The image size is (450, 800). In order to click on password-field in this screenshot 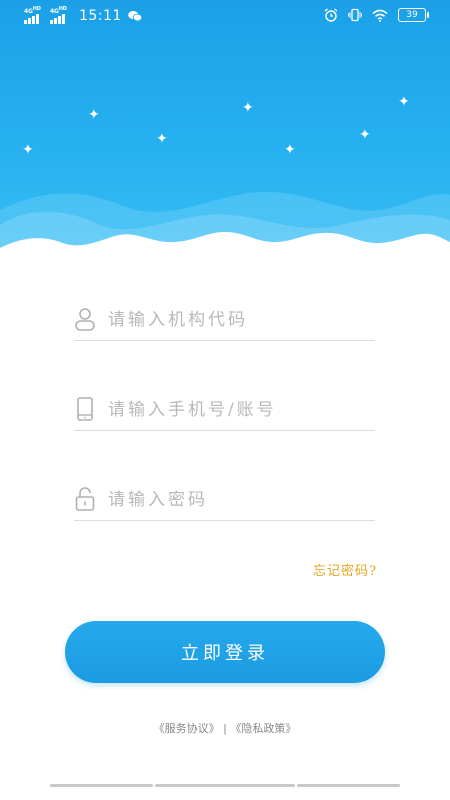, I will do `click(224, 500)`.